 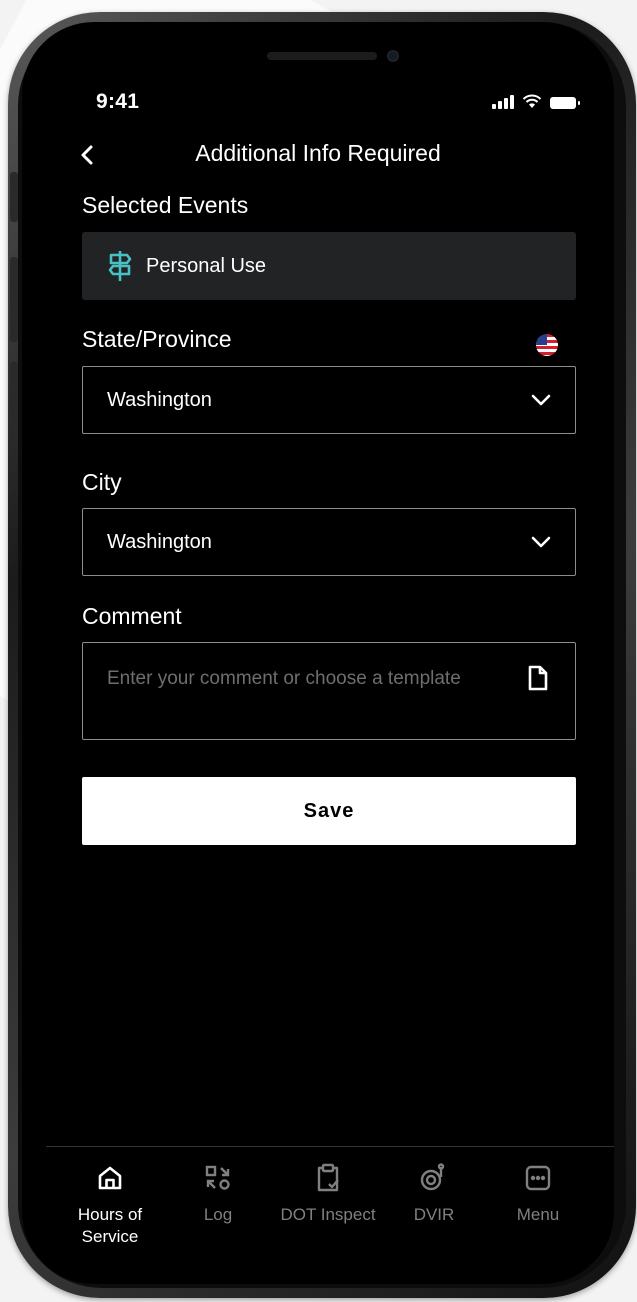 What do you see at coordinates (218, 1214) in the screenshot?
I see `tab-label: Log` at bounding box center [218, 1214].